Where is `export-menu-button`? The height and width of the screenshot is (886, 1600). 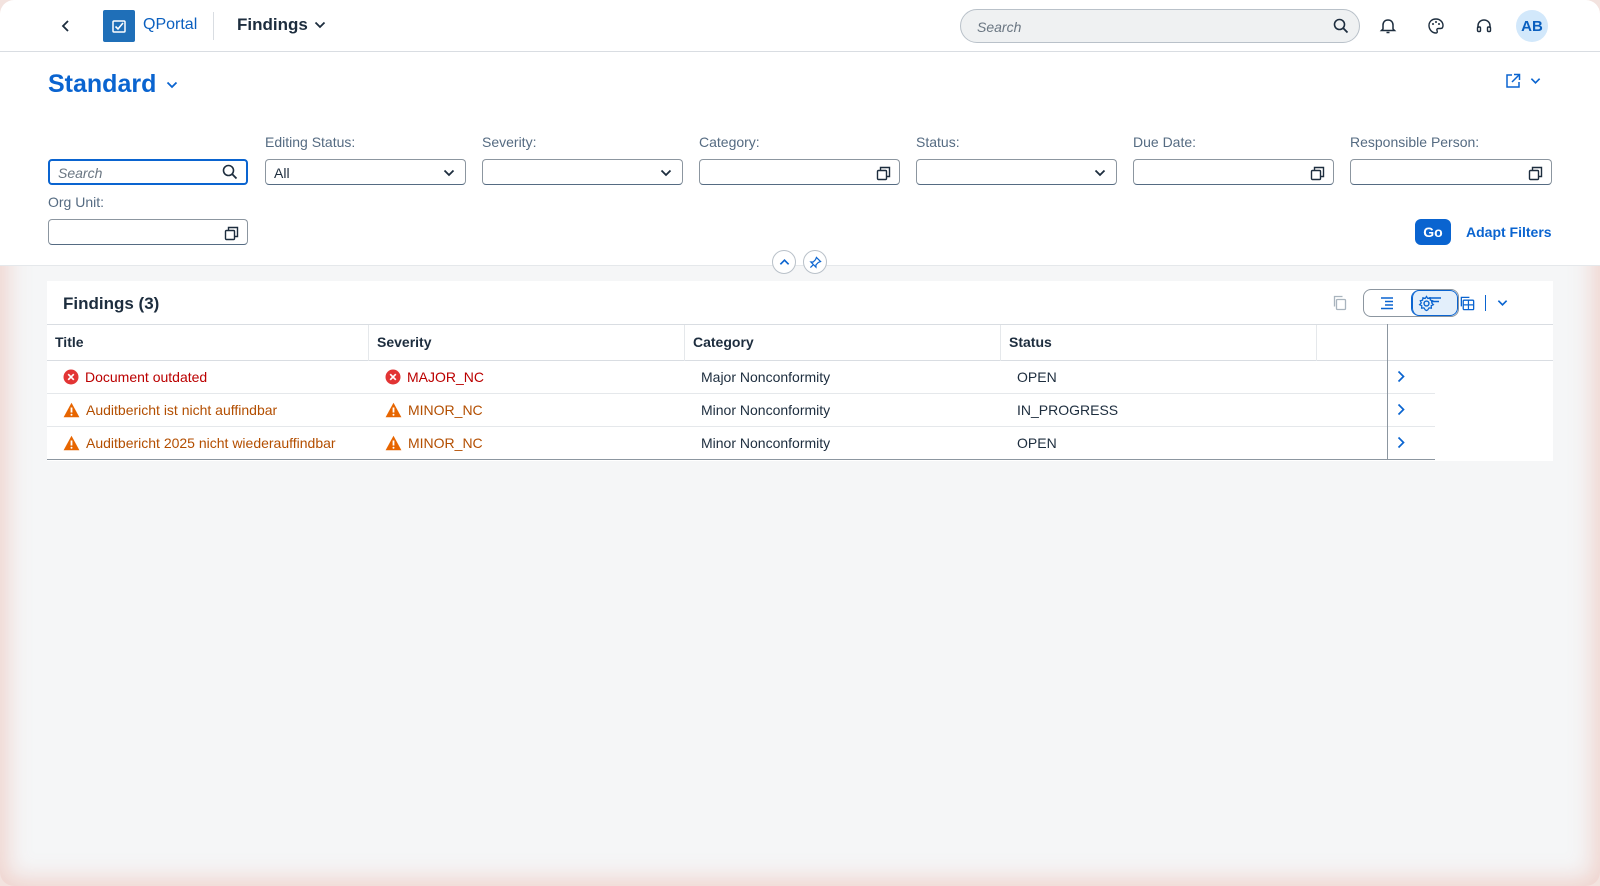
export-menu-button is located at coordinates (1502, 303).